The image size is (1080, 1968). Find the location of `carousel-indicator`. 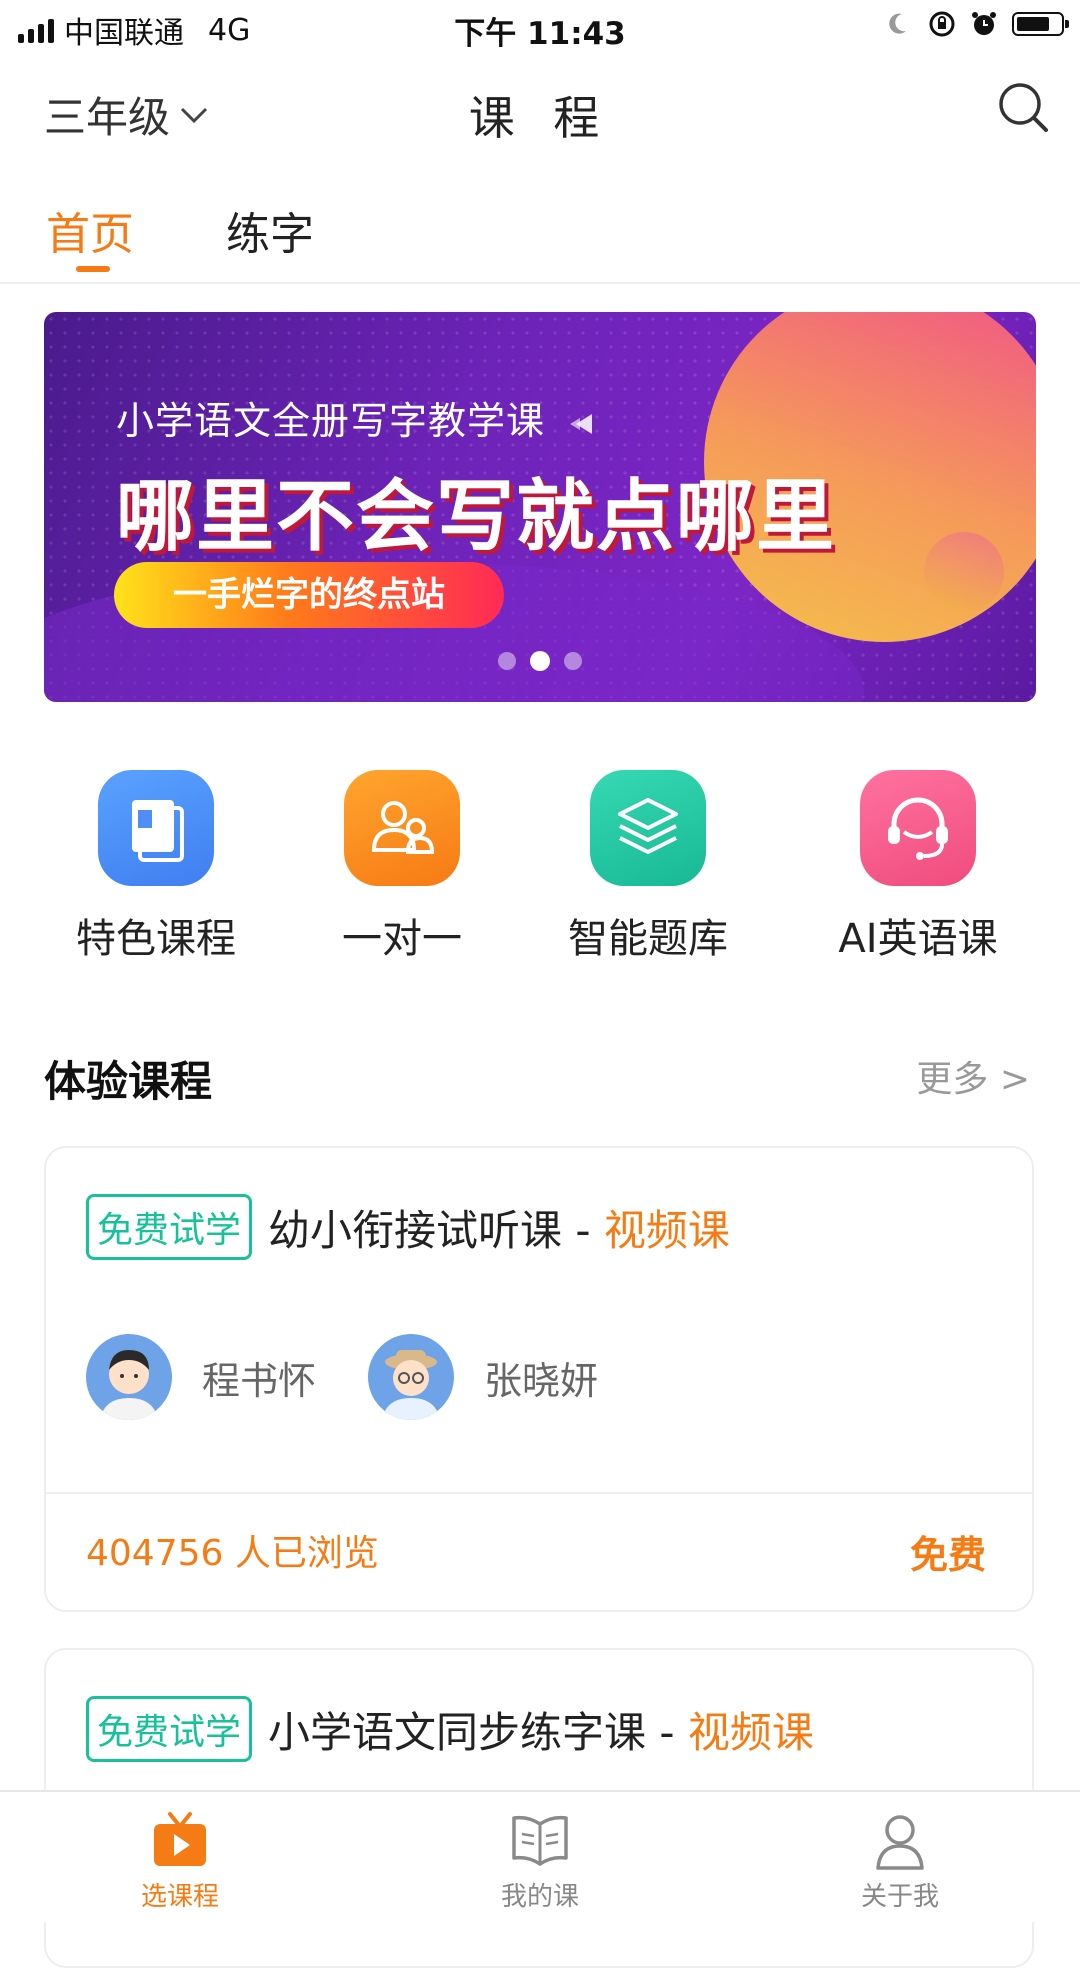

carousel-indicator is located at coordinates (540, 661).